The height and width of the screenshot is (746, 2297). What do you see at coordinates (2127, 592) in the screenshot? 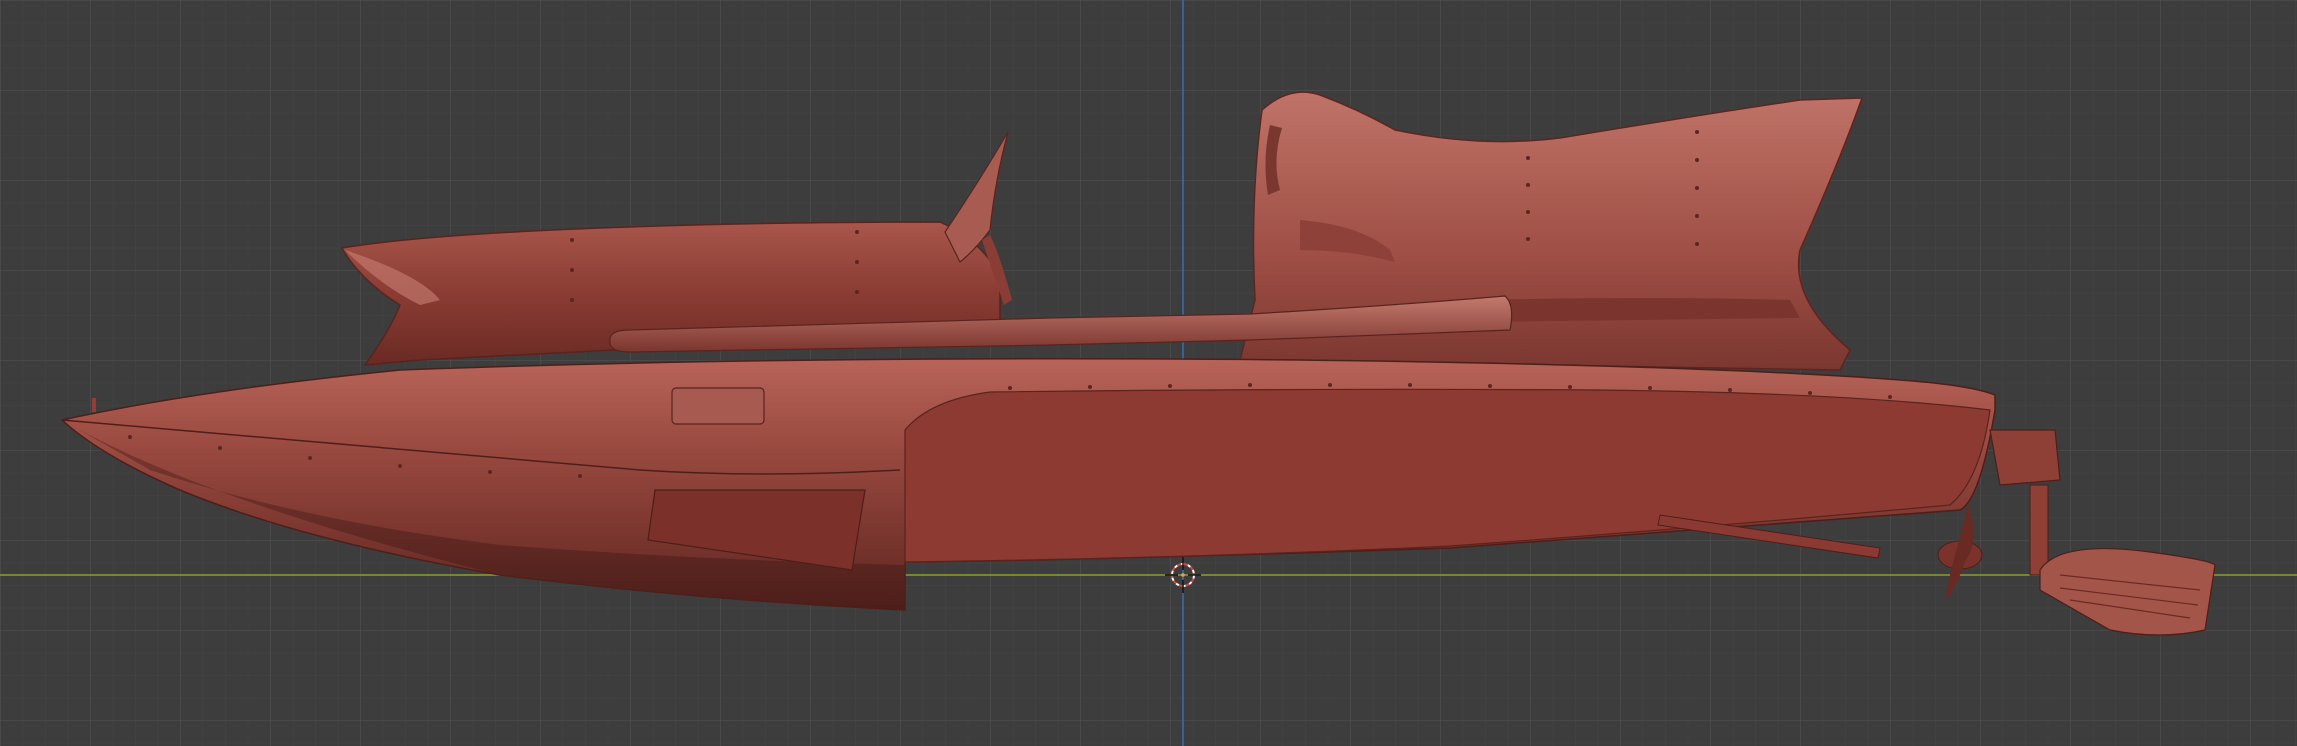
I see `rudder-blade` at bounding box center [2127, 592].